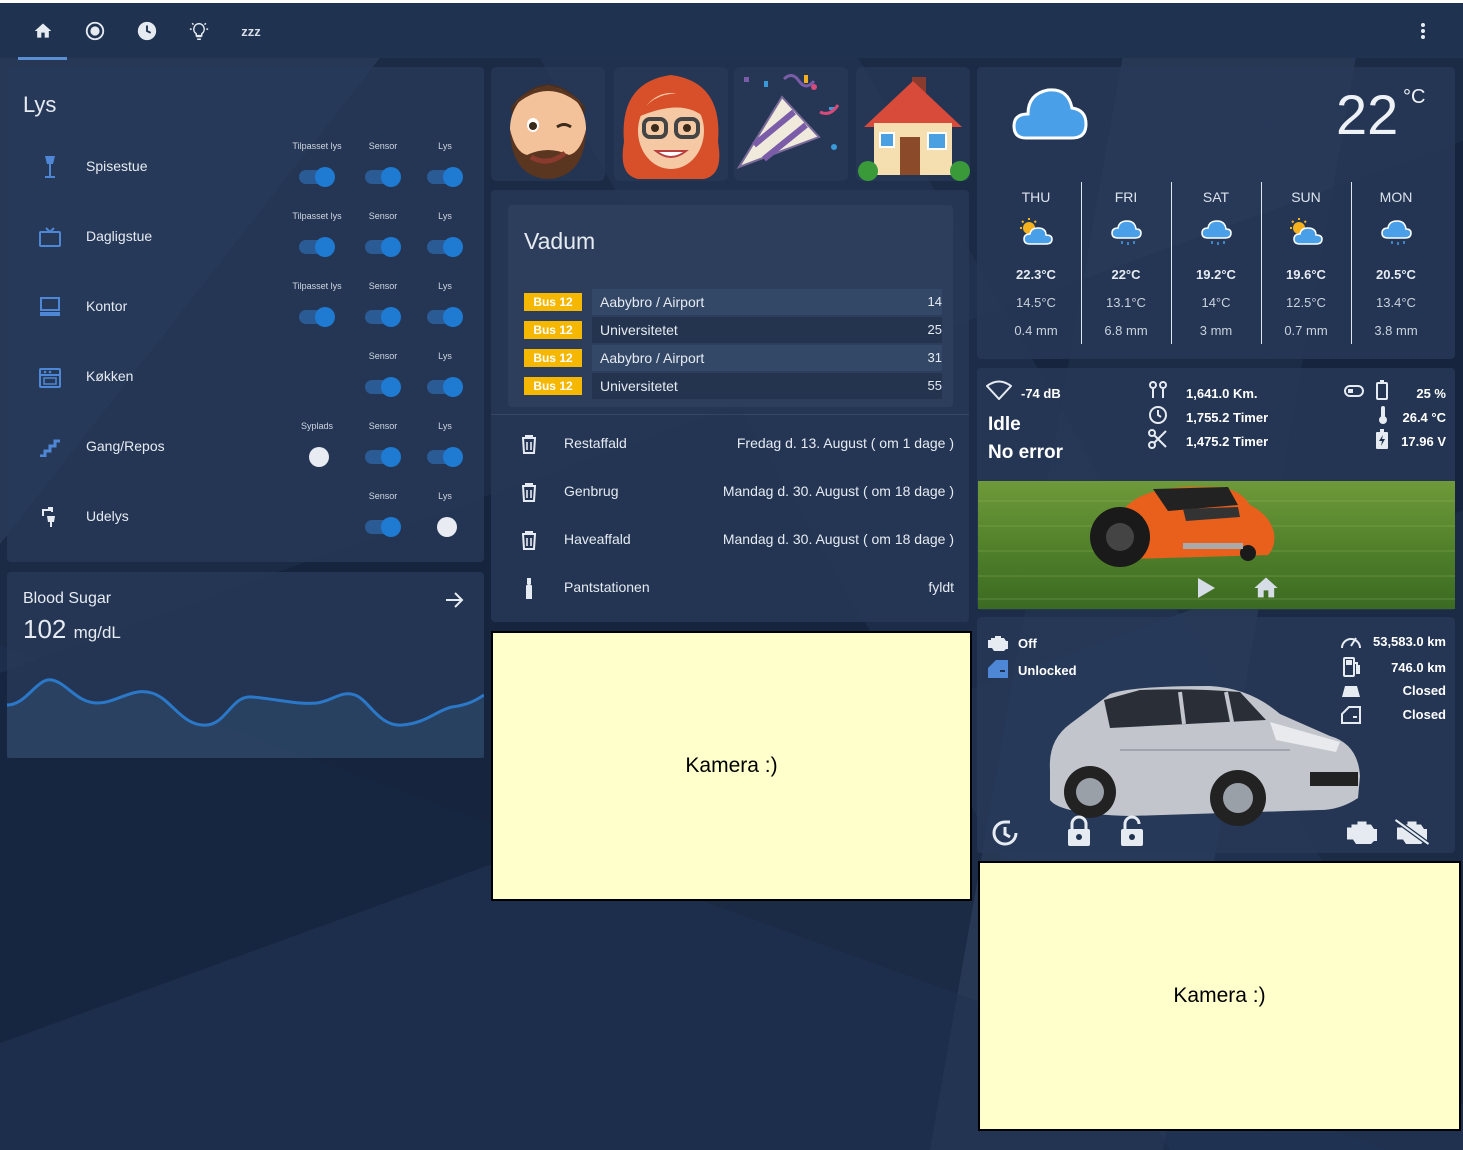 The width and height of the screenshot is (1463, 1150). What do you see at coordinates (117, 166) in the screenshot?
I see `light-row-label: Spisestue` at bounding box center [117, 166].